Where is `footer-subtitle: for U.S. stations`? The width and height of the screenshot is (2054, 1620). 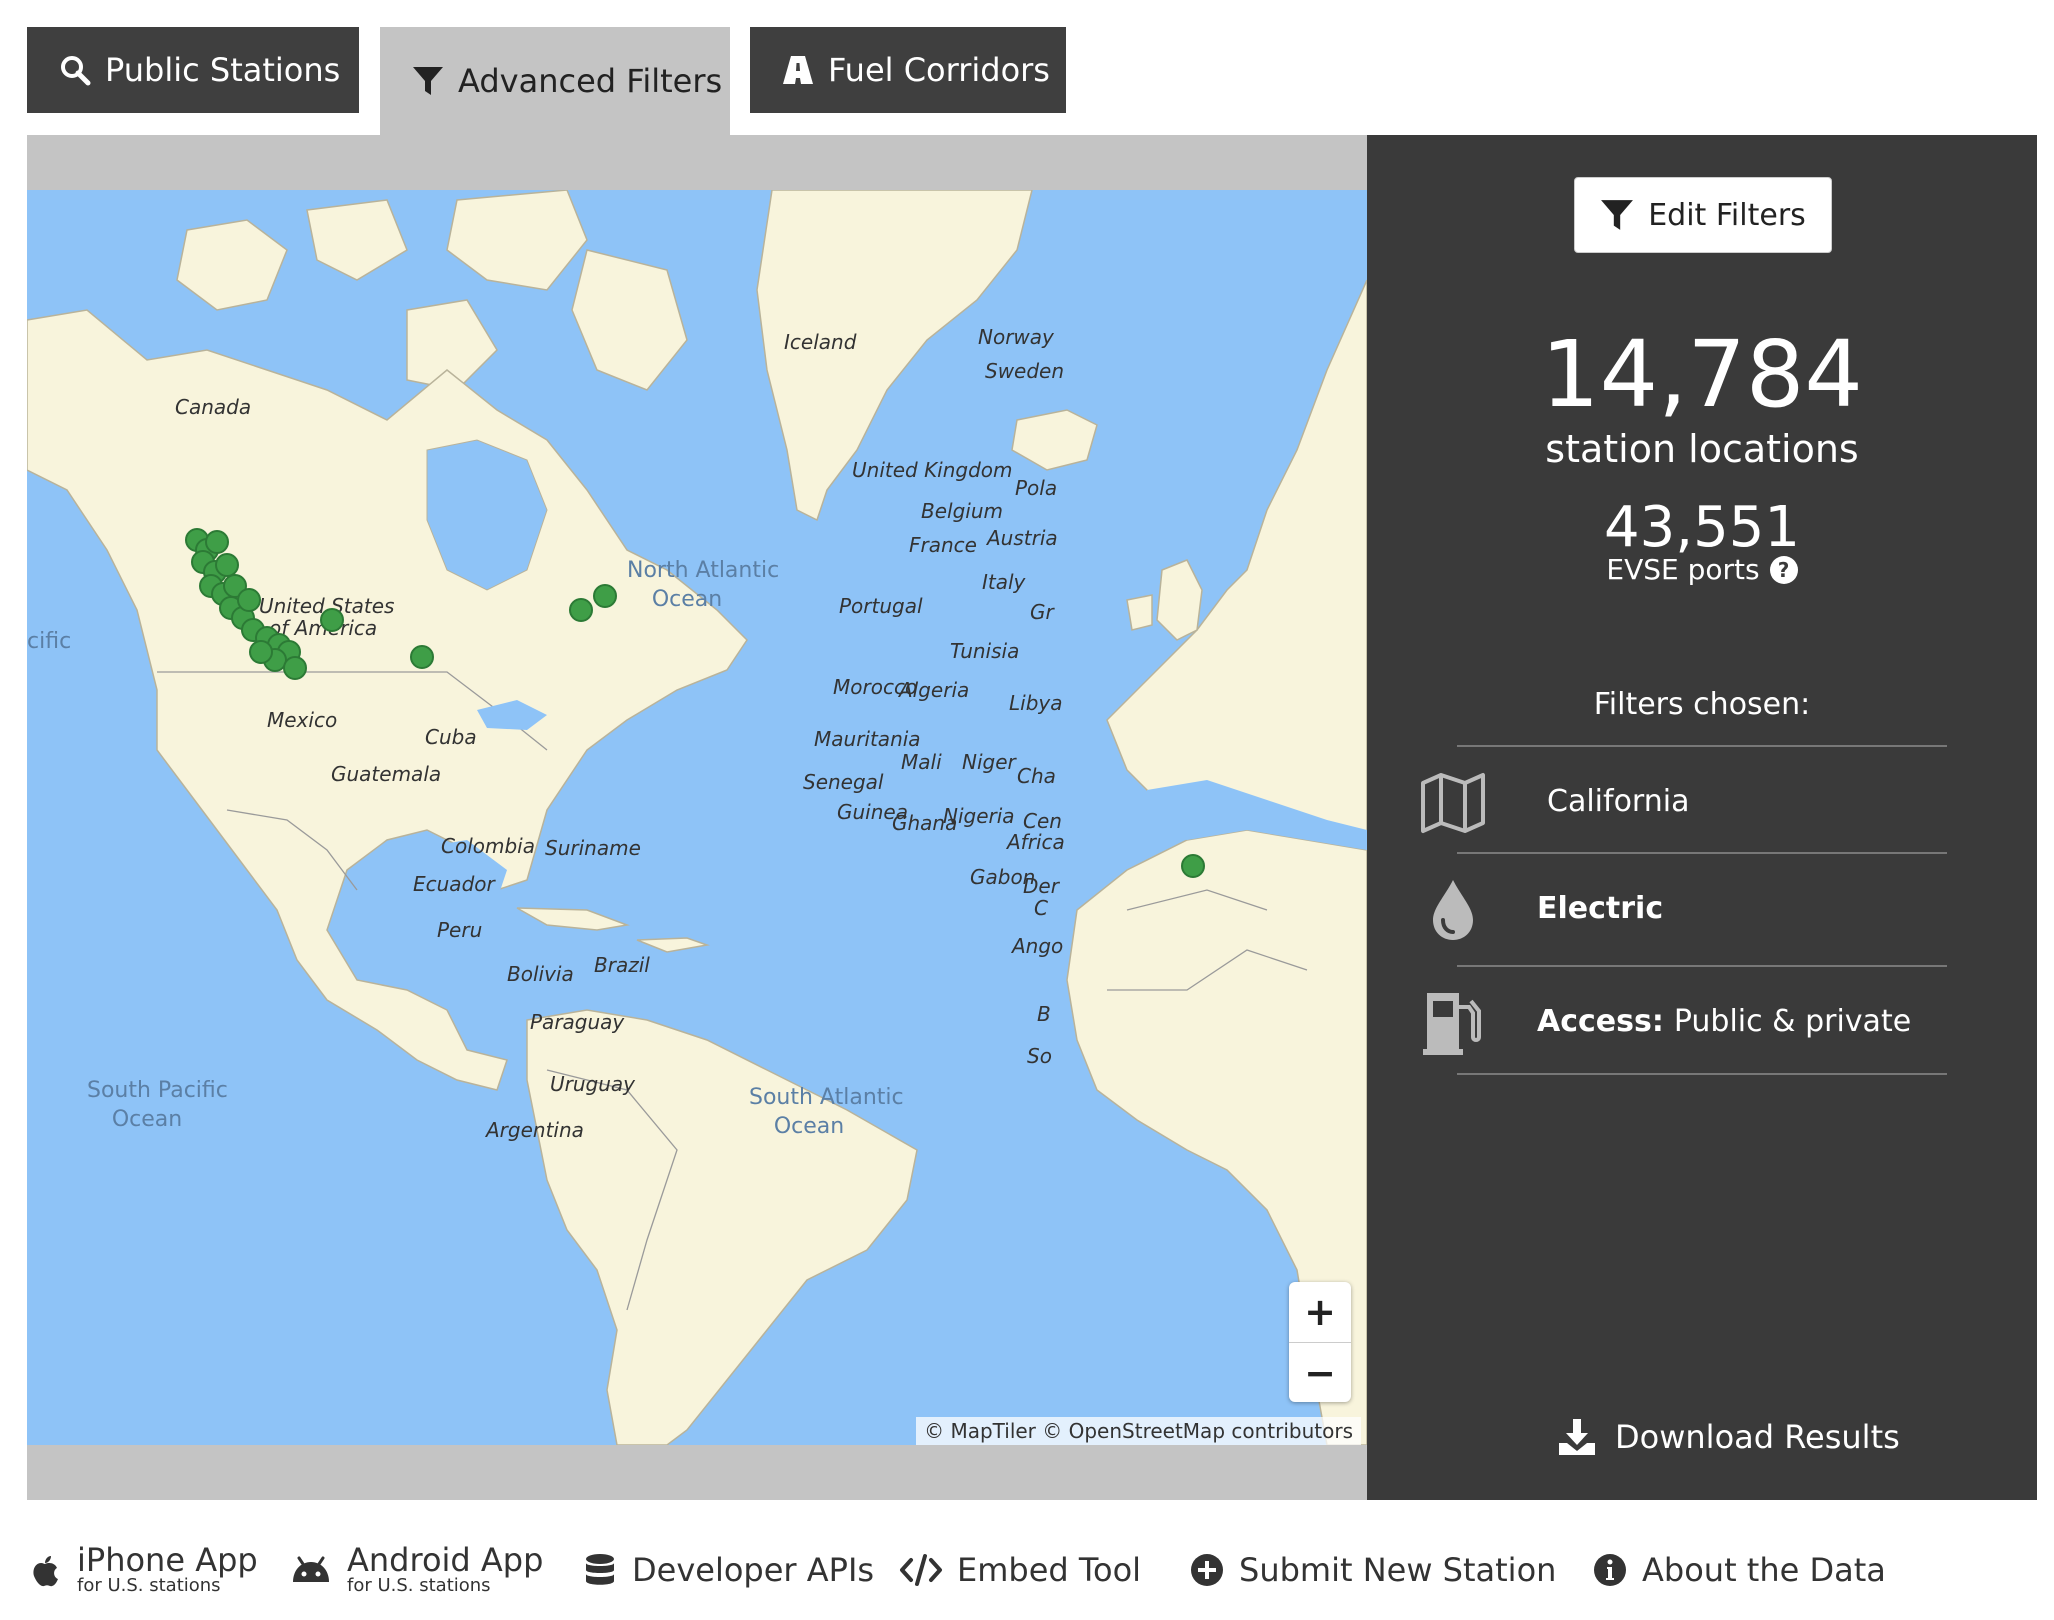 footer-subtitle: for U.S. stations is located at coordinates (149, 1585).